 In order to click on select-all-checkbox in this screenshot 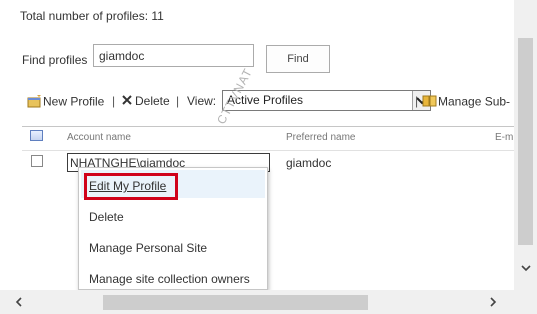, I will do `click(36, 135)`.